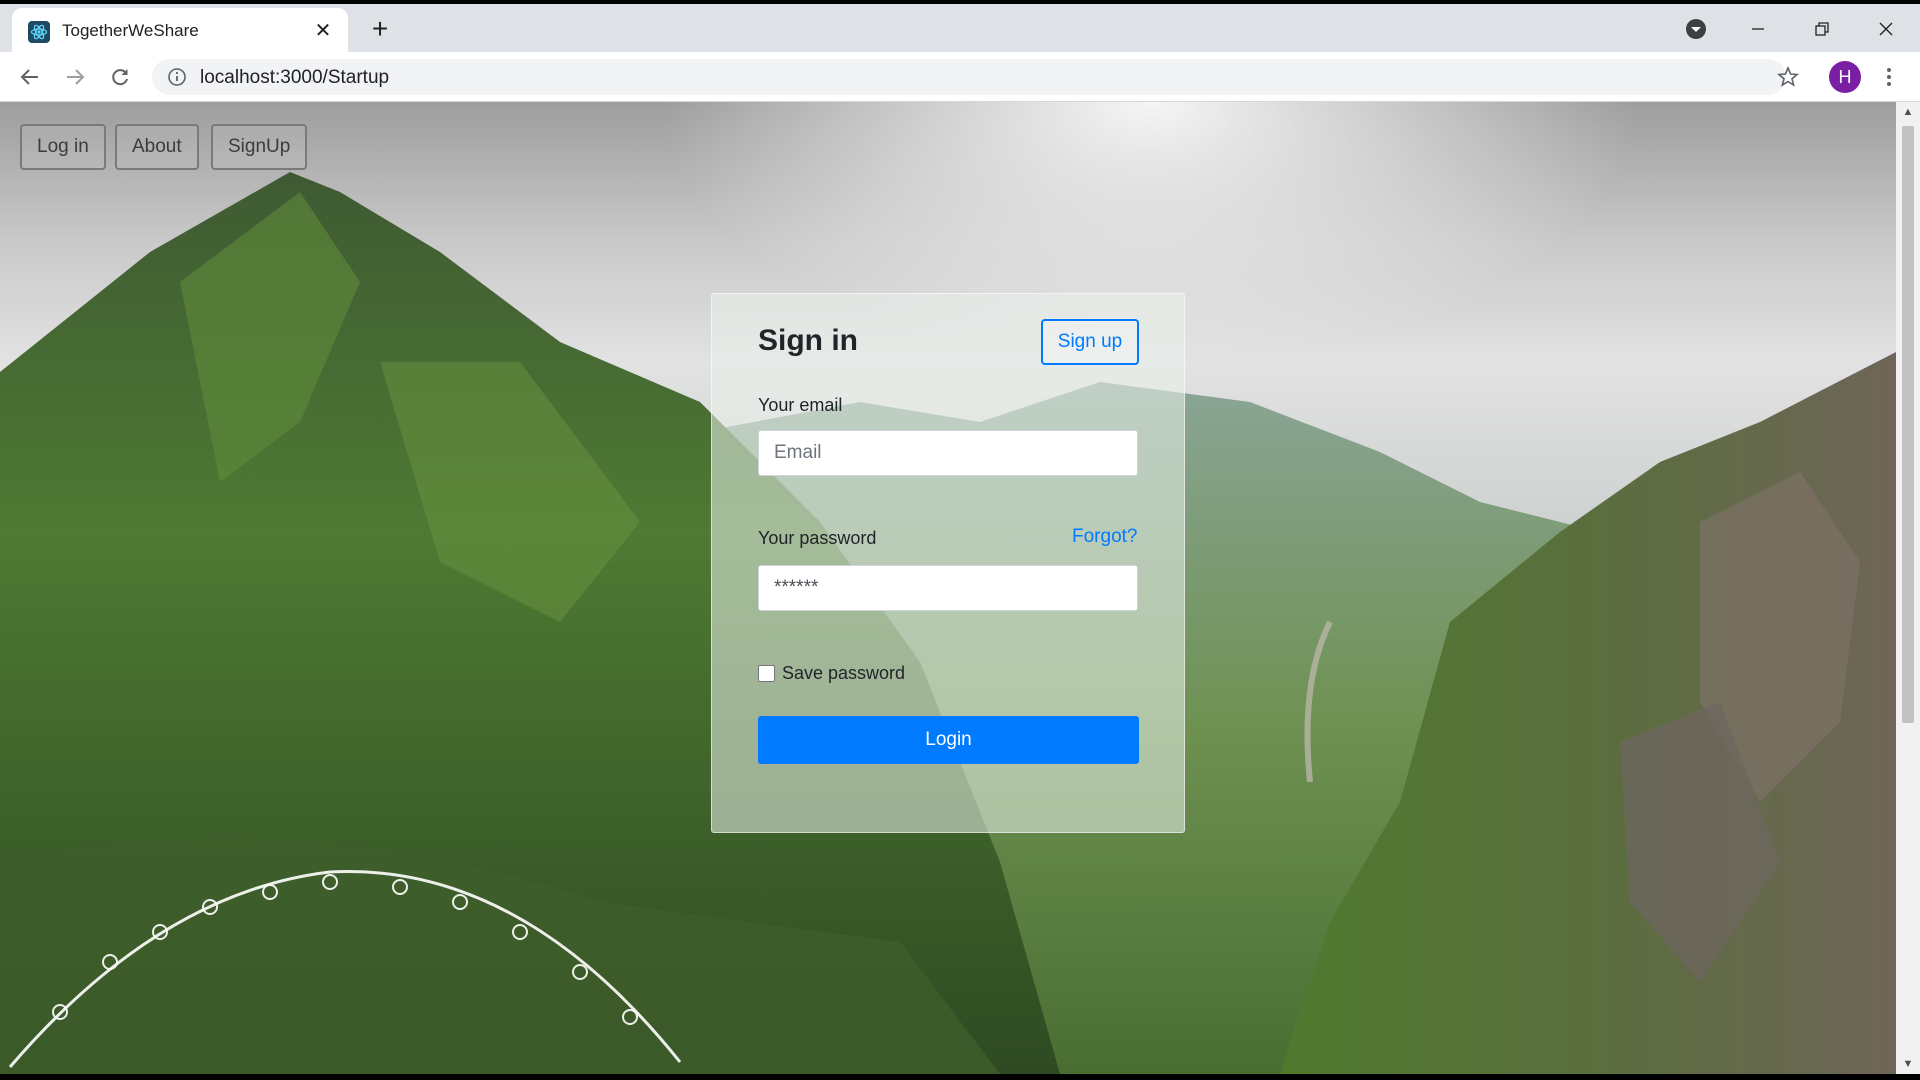 This screenshot has height=1080, width=1920. Describe the element at coordinates (1788, 77) in the screenshot. I see `star-icon` at that location.